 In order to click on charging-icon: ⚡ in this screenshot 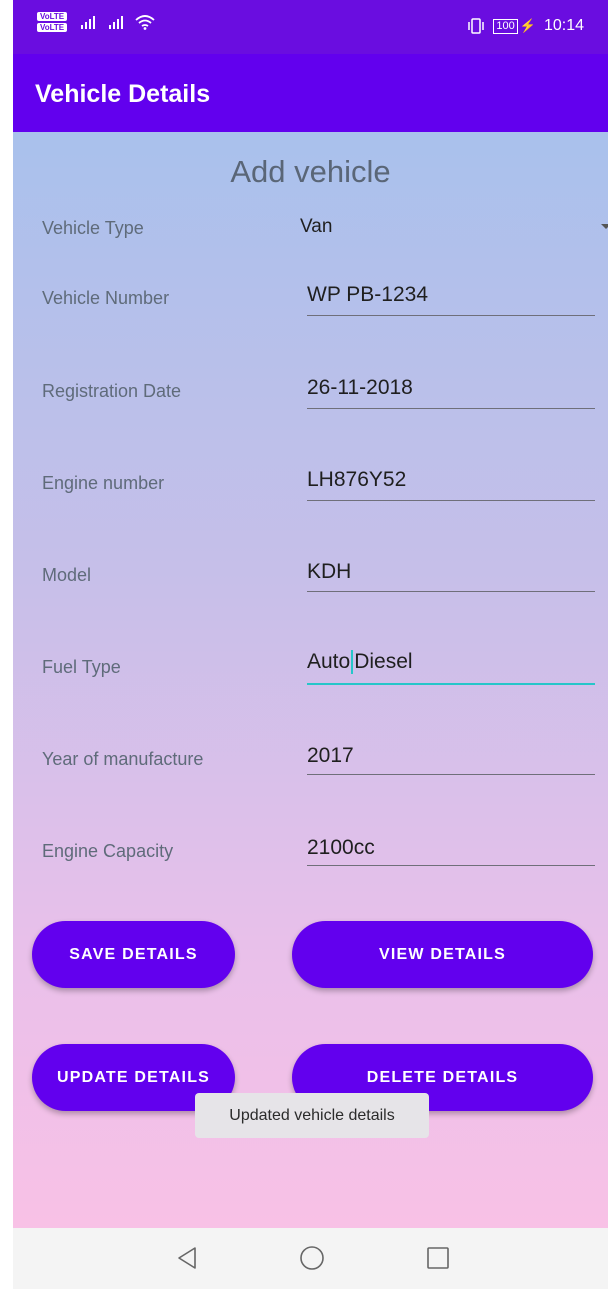, I will do `click(527, 25)`.